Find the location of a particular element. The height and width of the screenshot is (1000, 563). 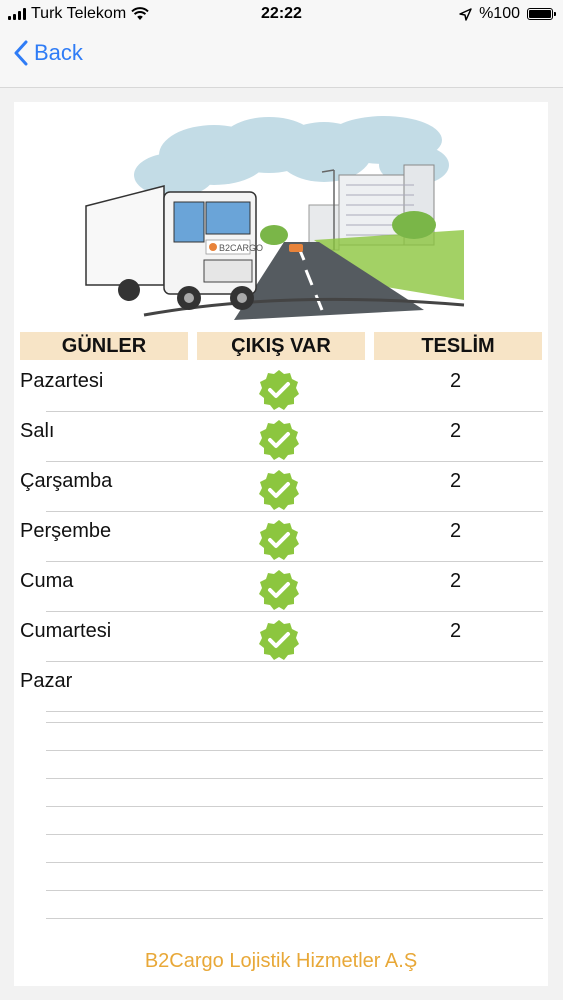

day-label: Pazartesi is located at coordinates (62, 381).